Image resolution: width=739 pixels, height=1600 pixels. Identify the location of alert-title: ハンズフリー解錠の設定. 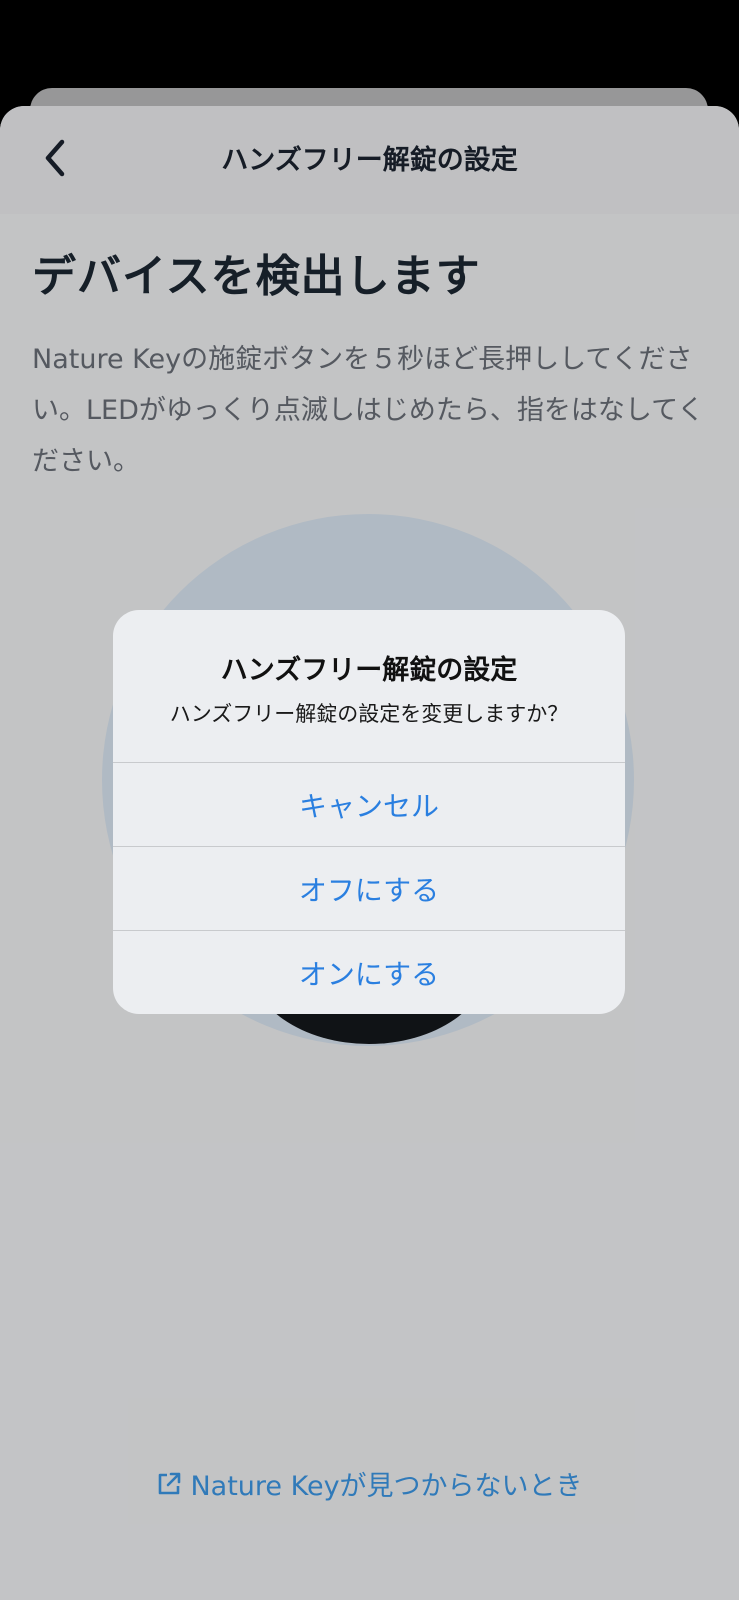
(369, 670).